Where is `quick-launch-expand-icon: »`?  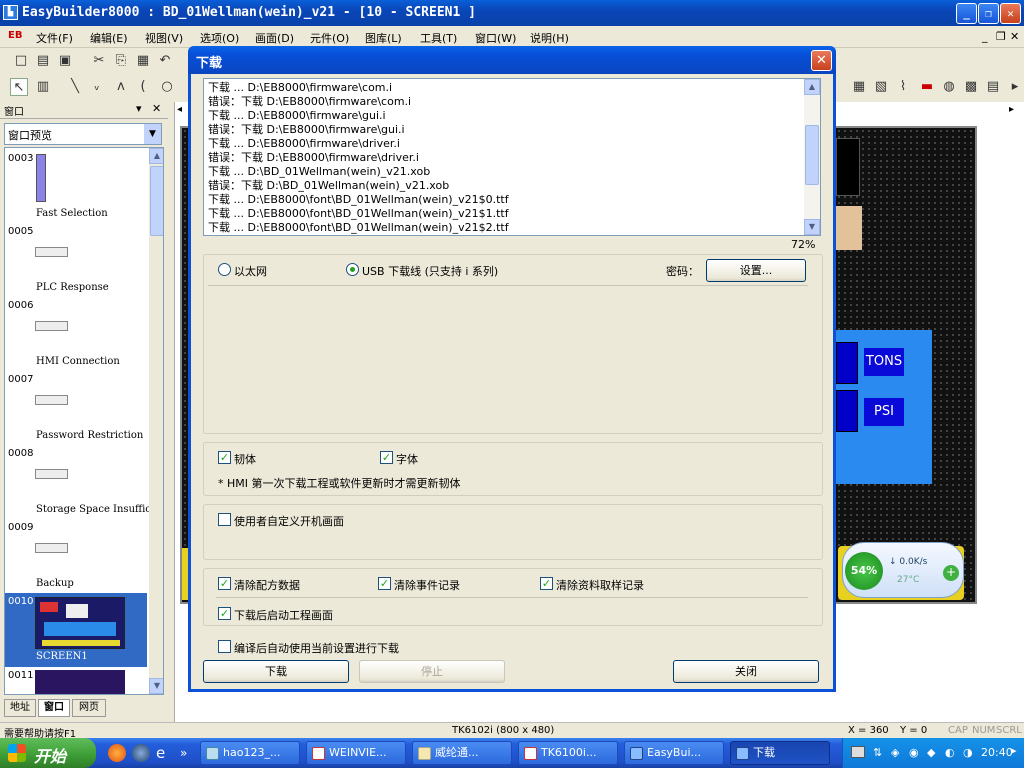
quick-launch-expand-icon: » is located at coordinates (189, 753).